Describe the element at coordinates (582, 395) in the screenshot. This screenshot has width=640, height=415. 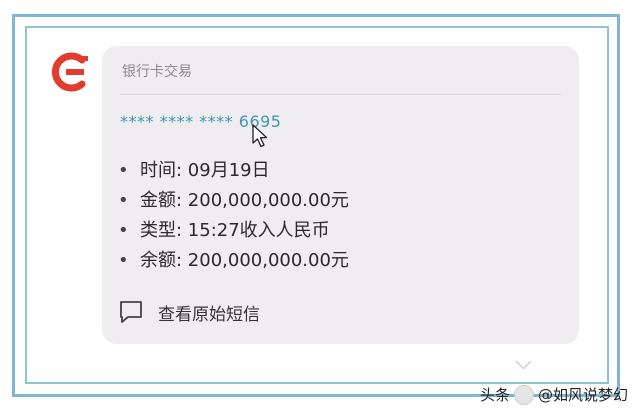
I see `watermark-author: @如风说梦幻` at that location.